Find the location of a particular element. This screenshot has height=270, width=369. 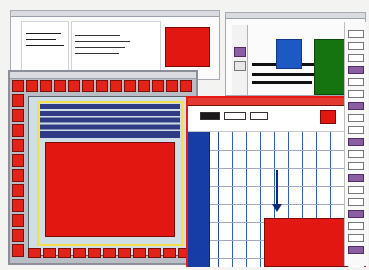

diagram-blue-node is located at coordinates (289, 54).